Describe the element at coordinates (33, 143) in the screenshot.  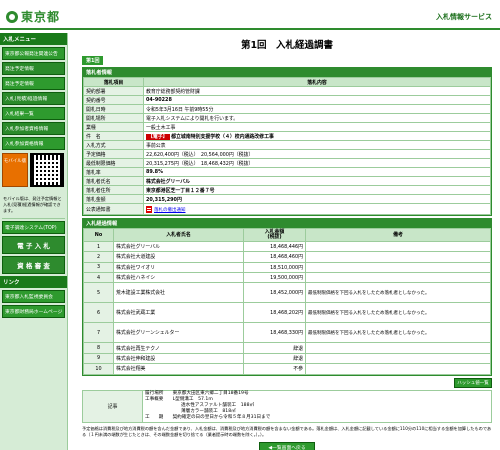
I see `sidebar-item-qualification: 入札参加資格情報` at that location.